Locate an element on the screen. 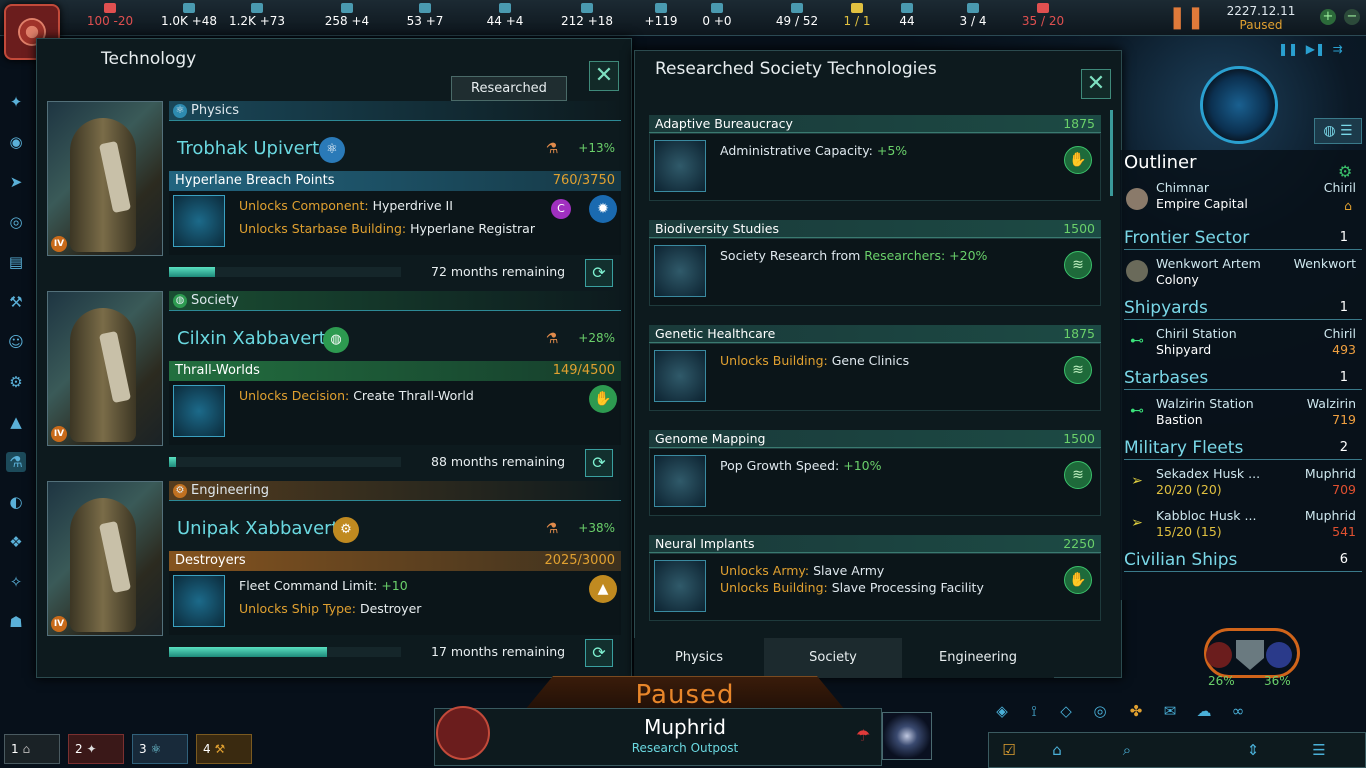 This screenshot has width=1366, height=768. outliner-item: ⊷ Walzirin Station Bastion Walzirin 719 is located at coordinates (1243, 412).